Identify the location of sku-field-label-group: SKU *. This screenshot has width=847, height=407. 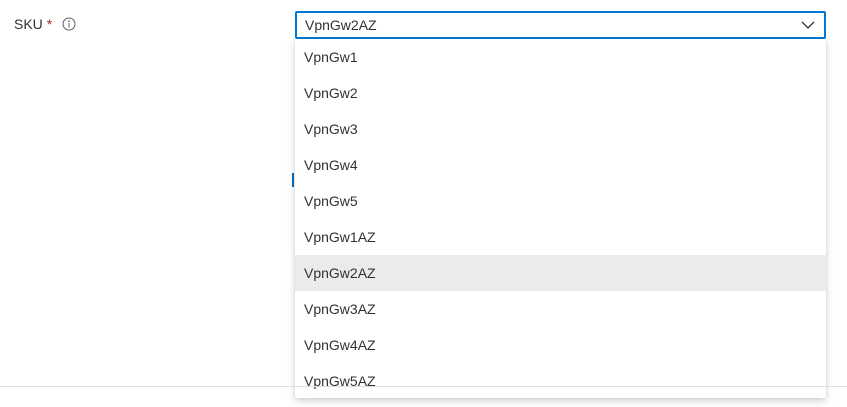
(45, 24).